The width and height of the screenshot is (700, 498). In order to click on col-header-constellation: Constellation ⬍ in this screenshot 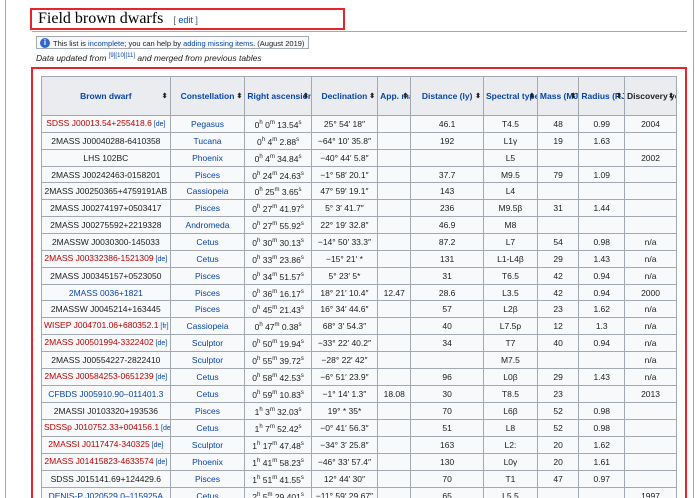, I will do `click(207, 96)`.